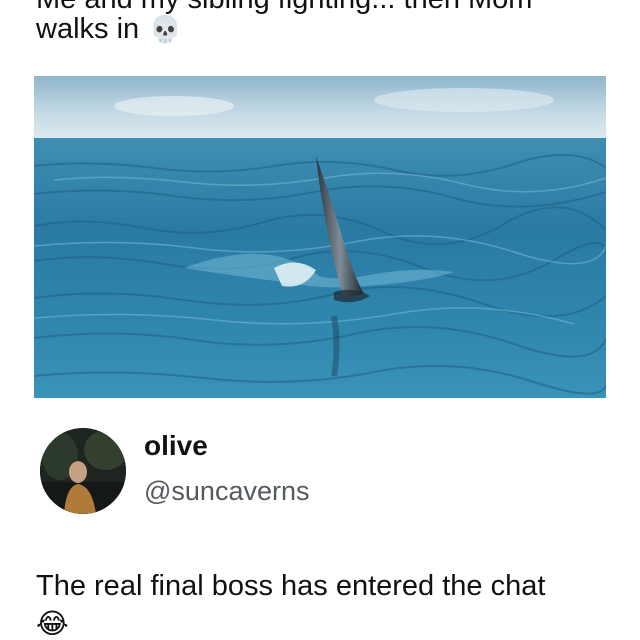 The image size is (640, 640). What do you see at coordinates (226, 491) in the screenshot?
I see `user-handle: @suncaverns` at bounding box center [226, 491].